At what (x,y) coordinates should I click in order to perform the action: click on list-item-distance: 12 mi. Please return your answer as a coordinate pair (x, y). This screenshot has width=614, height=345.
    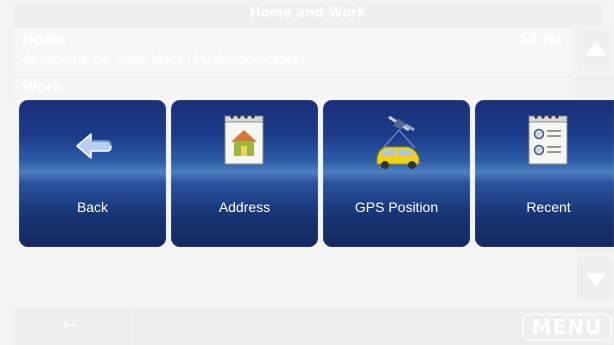
    Looking at the image, I should click on (540, 40).